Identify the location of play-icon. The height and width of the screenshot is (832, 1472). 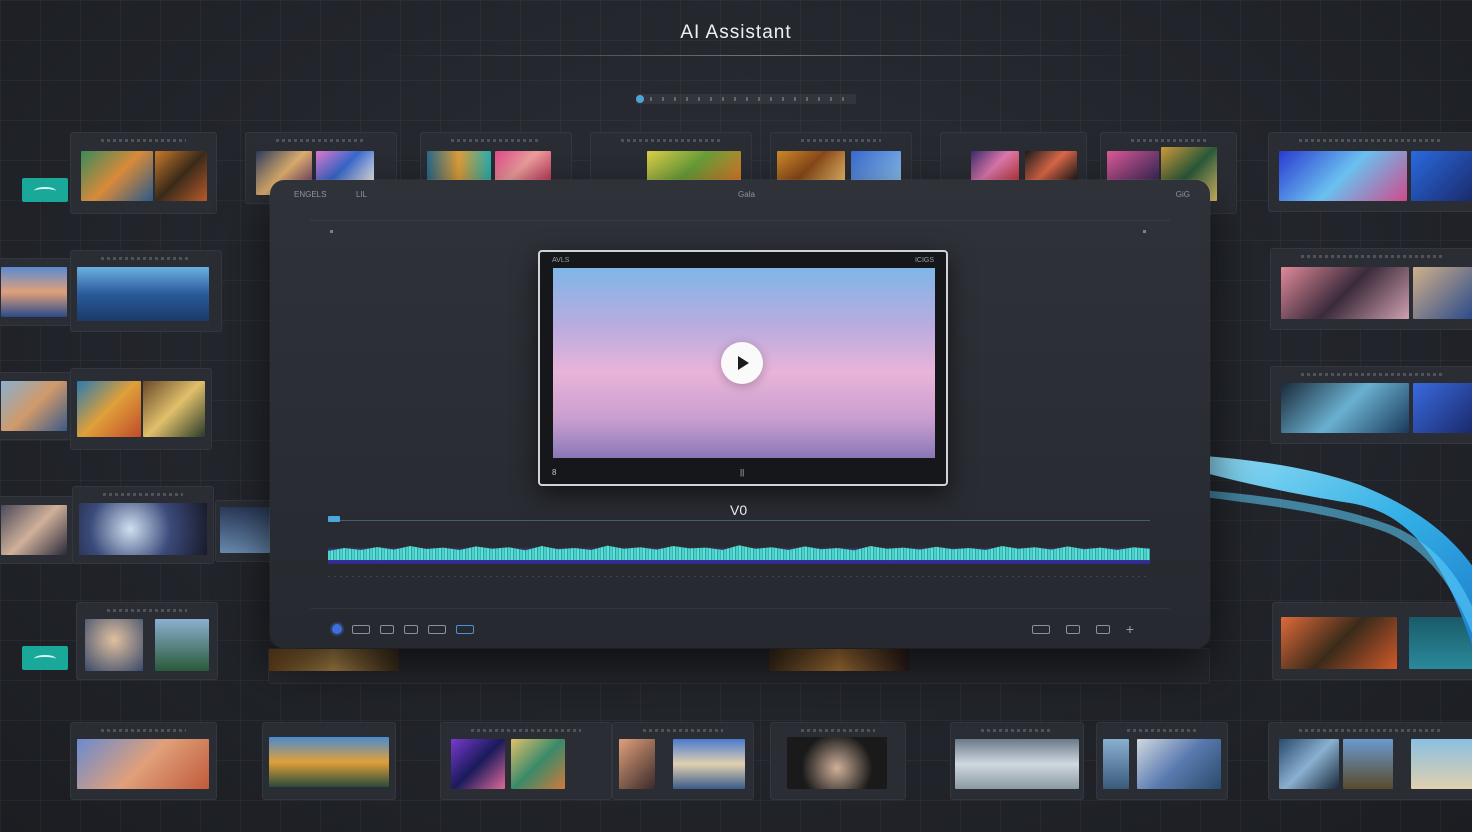
(742, 363).